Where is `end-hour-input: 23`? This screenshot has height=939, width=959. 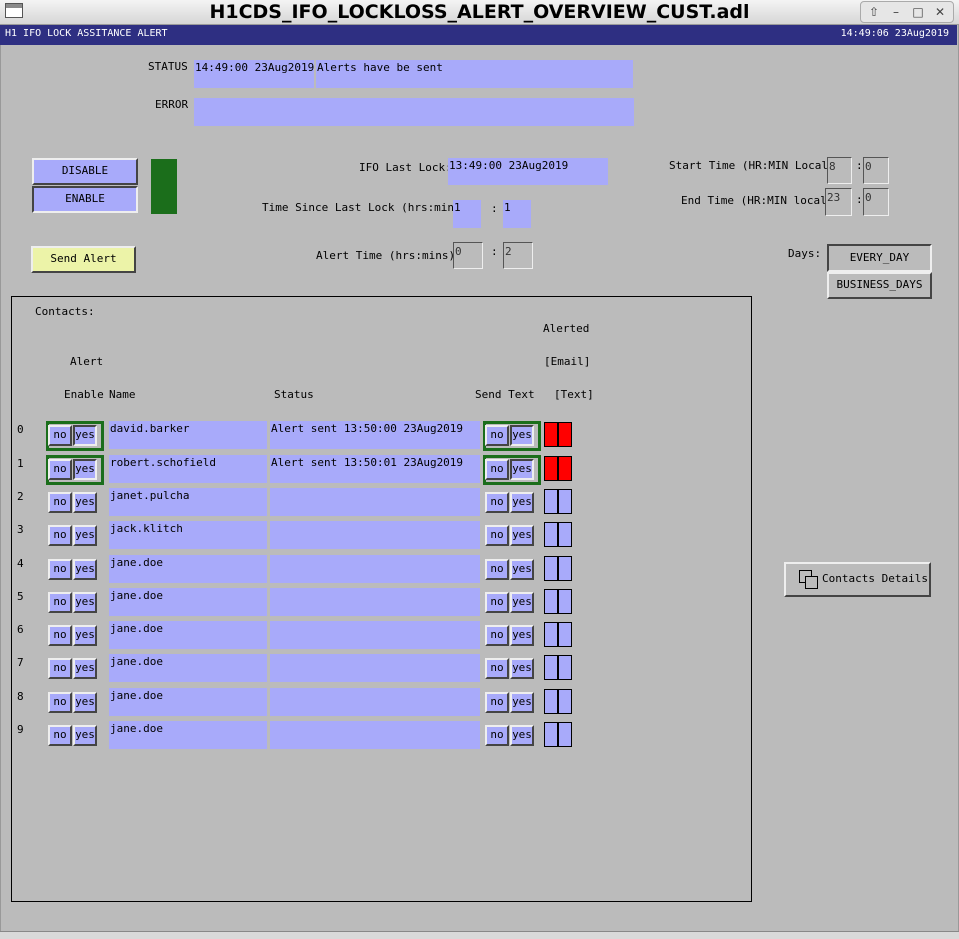 end-hour-input: 23 is located at coordinates (838, 202).